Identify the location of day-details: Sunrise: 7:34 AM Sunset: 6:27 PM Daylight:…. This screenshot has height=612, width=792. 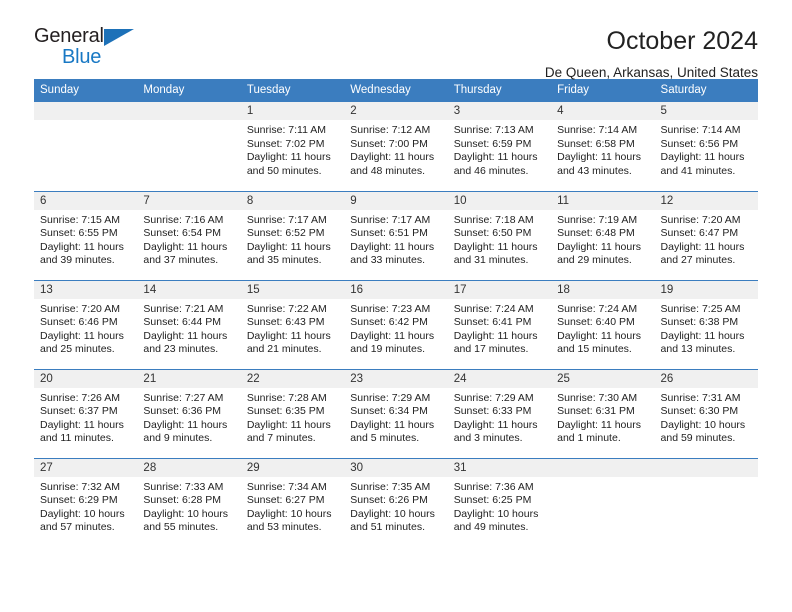
(292, 506).